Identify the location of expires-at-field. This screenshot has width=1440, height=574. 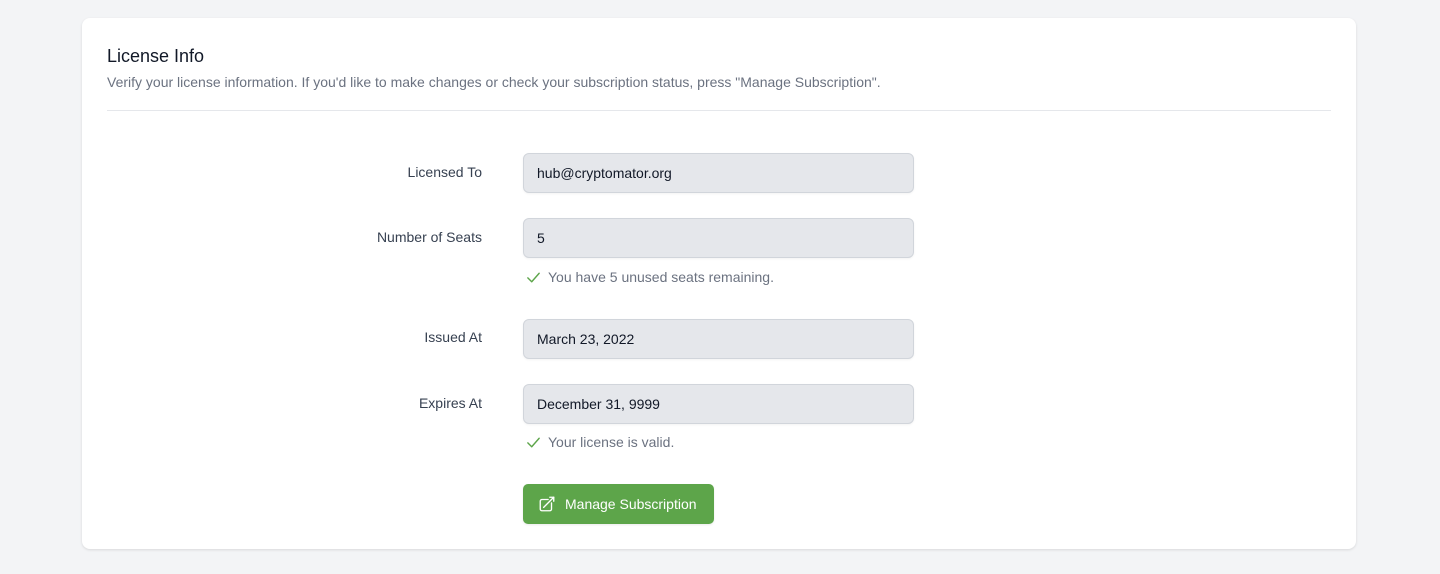
(718, 404).